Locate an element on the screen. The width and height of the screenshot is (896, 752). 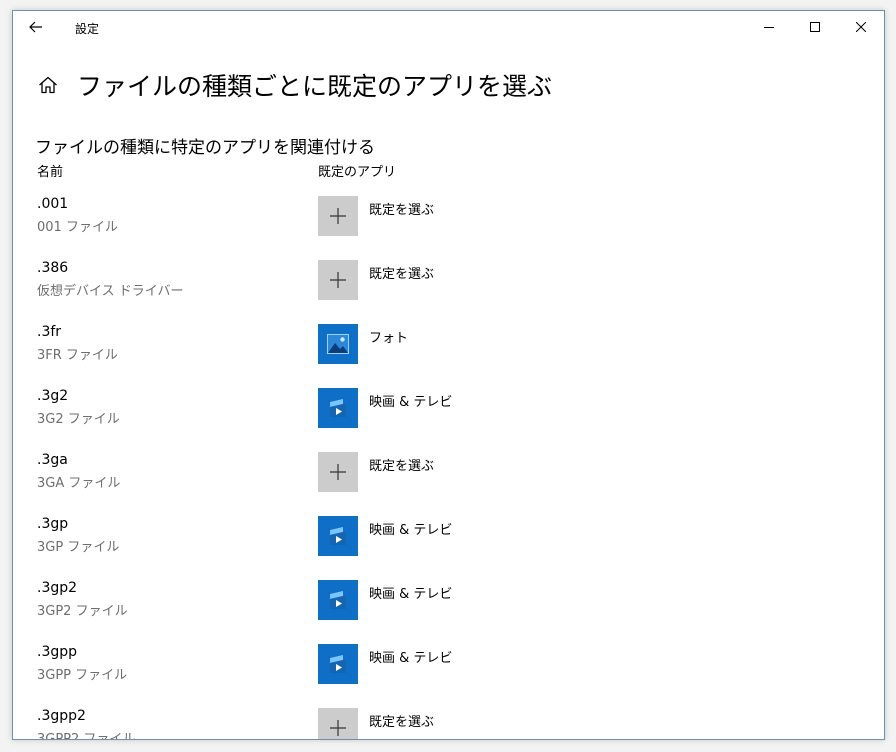
file-type-row: .3fr 3FR ファイル フォト is located at coordinates (448, 355).